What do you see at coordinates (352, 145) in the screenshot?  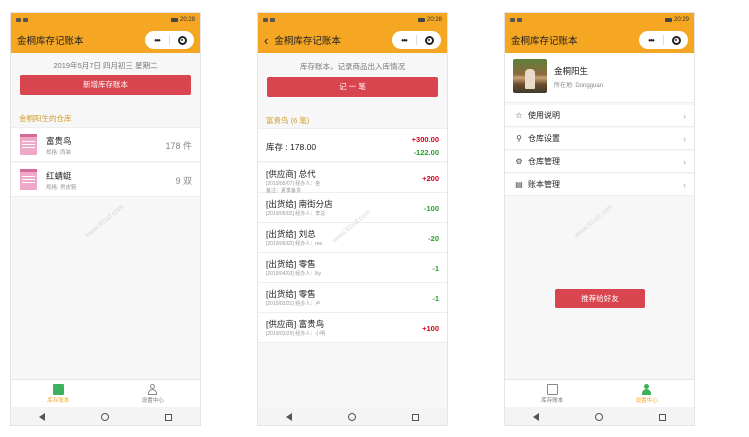 I see `stock-summary: 库存 : 178.00 +300.00 -122.00` at bounding box center [352, 145].